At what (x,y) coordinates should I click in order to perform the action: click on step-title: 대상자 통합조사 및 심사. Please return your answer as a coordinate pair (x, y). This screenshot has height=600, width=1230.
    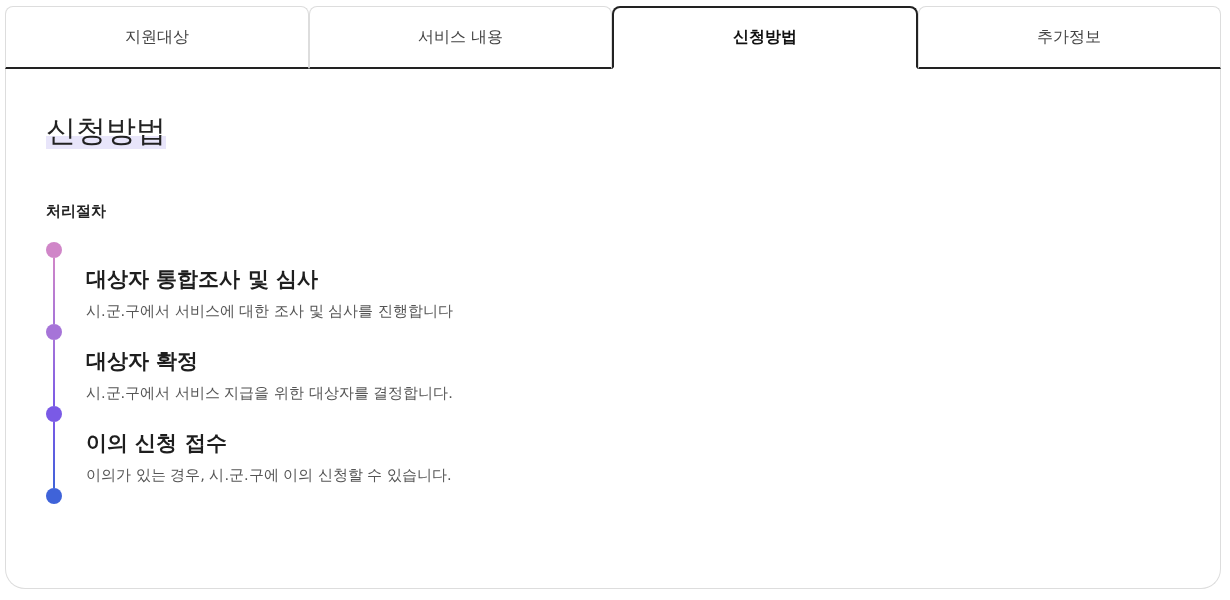
    Looking at the image, I should click on (202, 279).